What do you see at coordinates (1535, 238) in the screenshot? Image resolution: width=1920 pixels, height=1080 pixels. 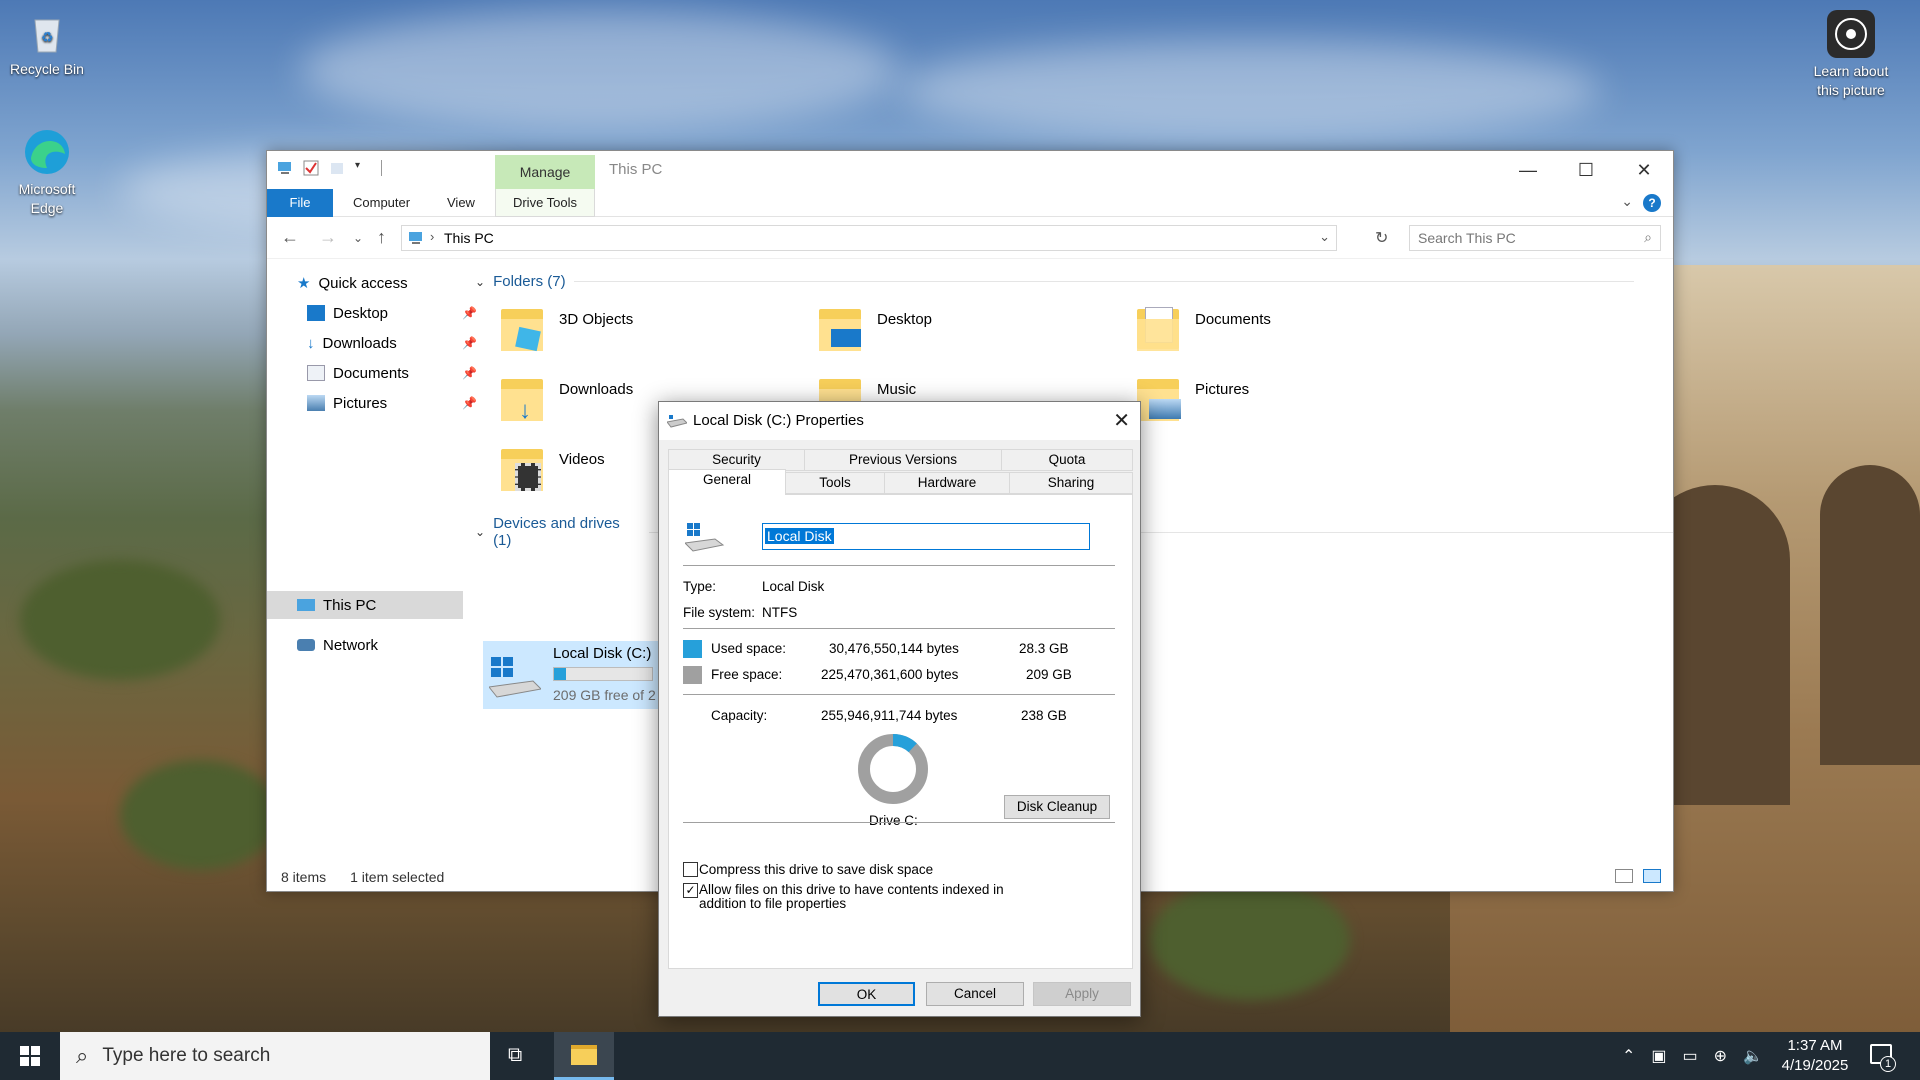 I see `search-input: Search This PC ⌕` at bounding box center [1535, 238].